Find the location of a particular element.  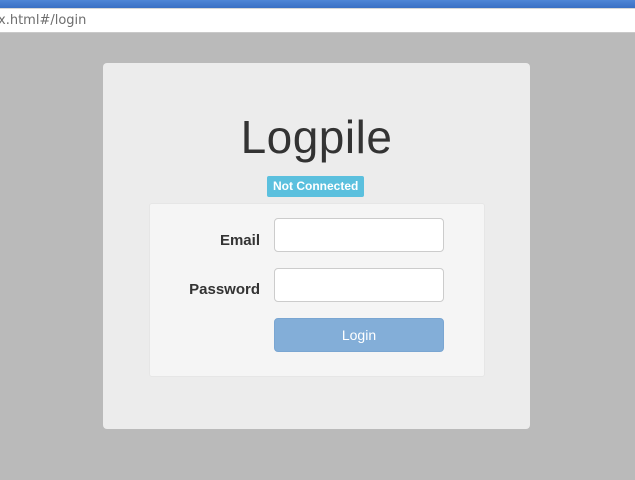

address-bar: x.html#/login is located at coordinates (317, 20).